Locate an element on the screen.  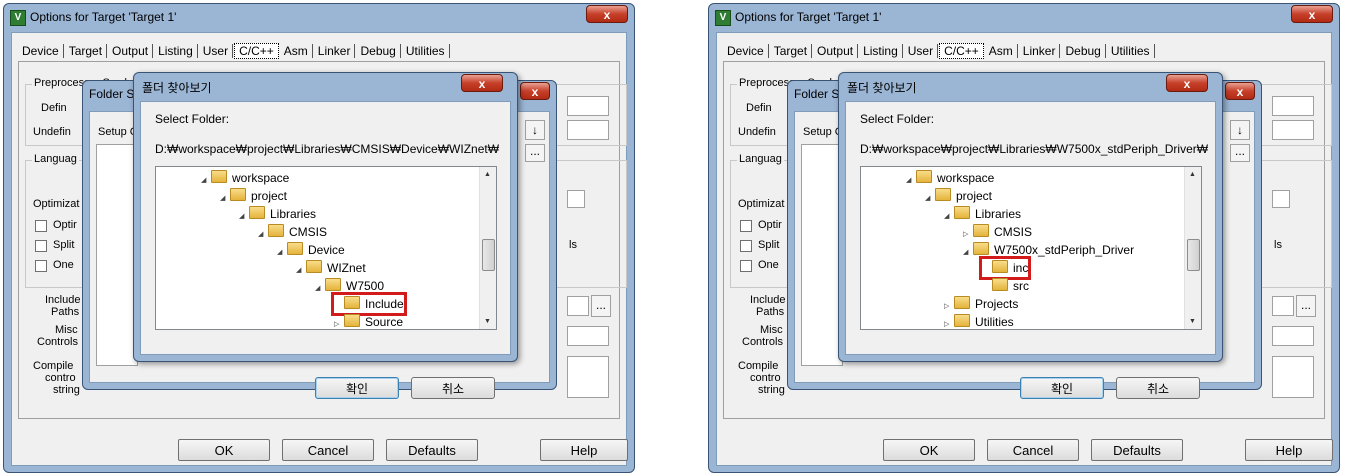
tree-row-wiznet: ◢ WIZnet is located at coordinates (331, 268).